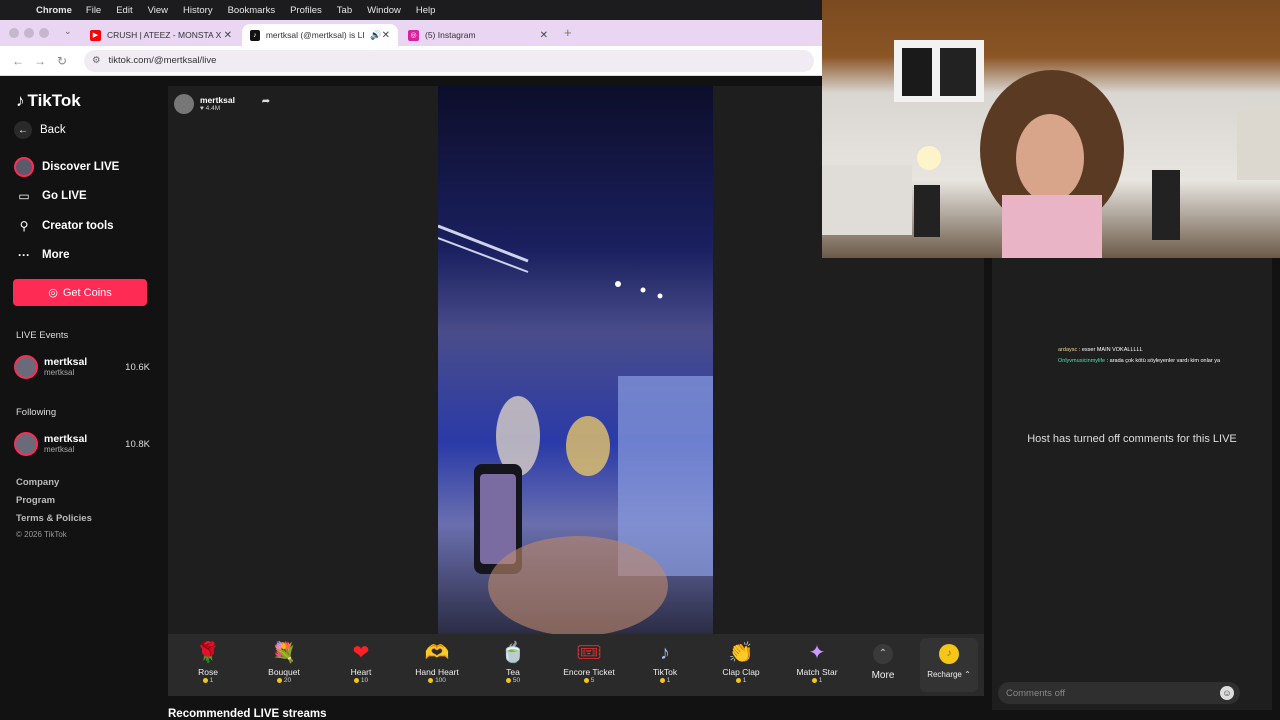  I want to click on heart-icon: ♥, so click(202, 108).